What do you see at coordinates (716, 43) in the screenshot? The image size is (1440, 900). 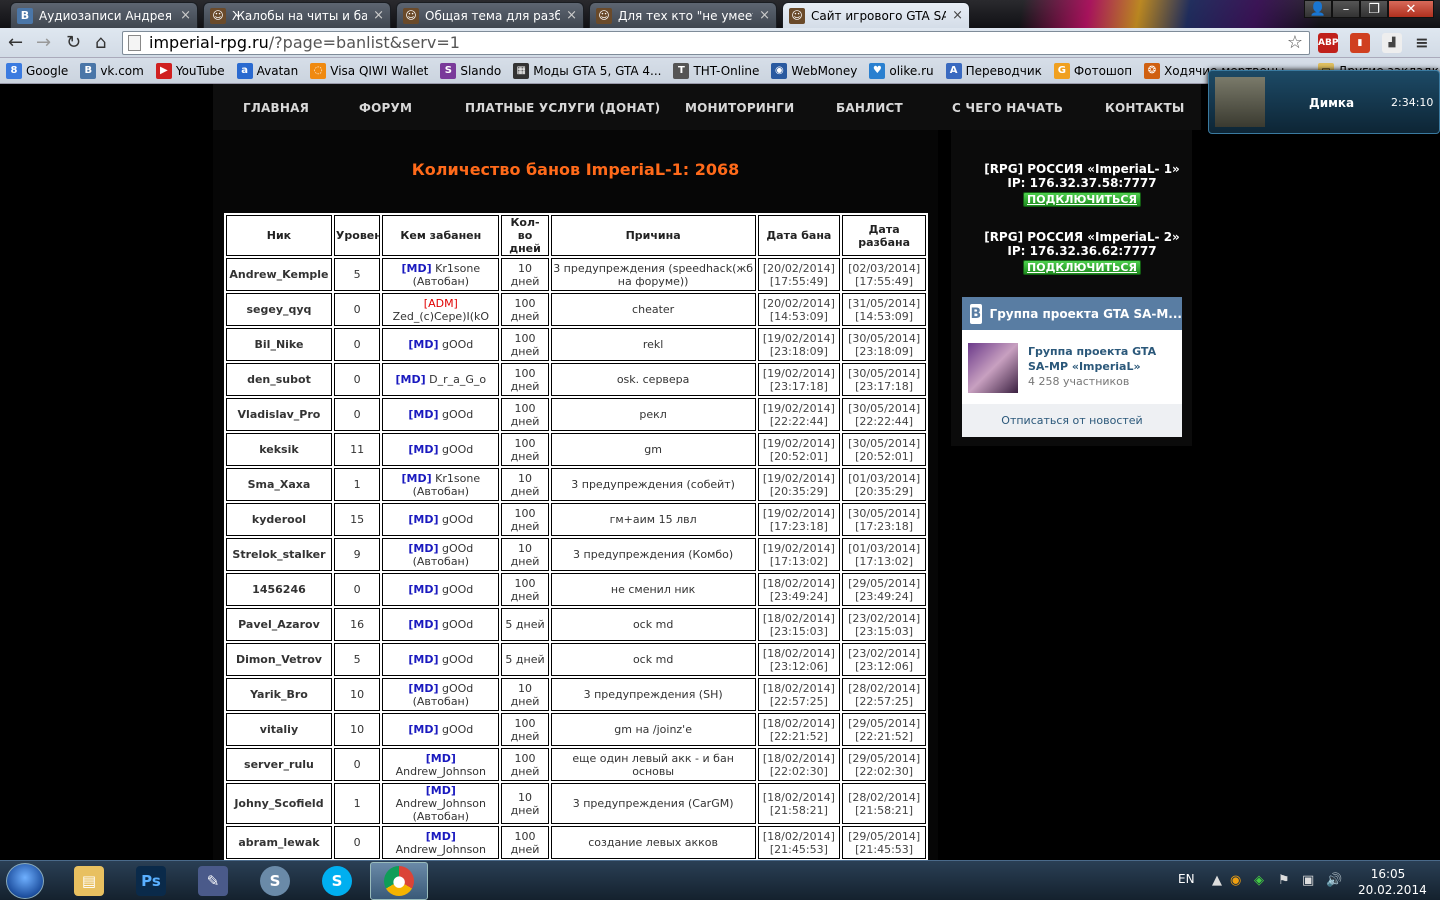 I see `address-bar: imperial-rpg.ru/?page=banlist&serv=1 ☆` at bounding box center [716, 43].